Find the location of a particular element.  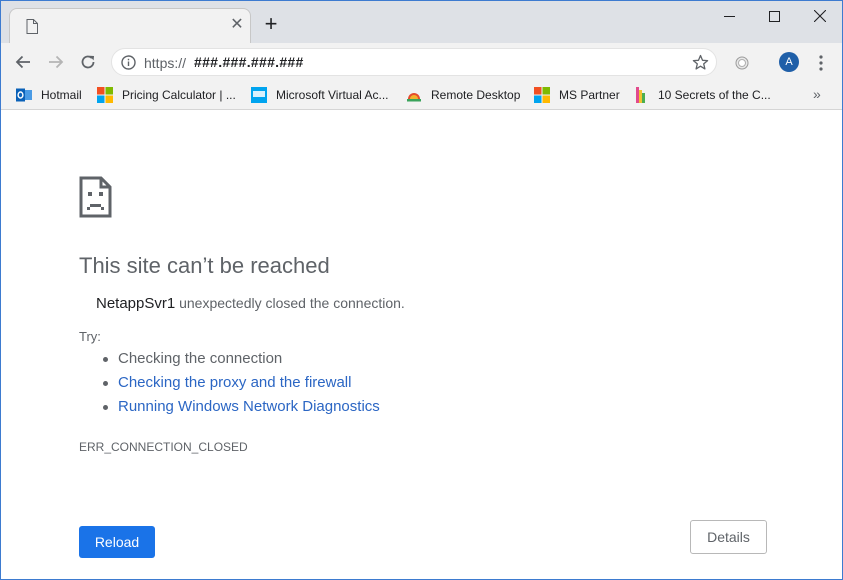

suggestion-check-connection: Checking the connection is located at coordinates (240, 362).